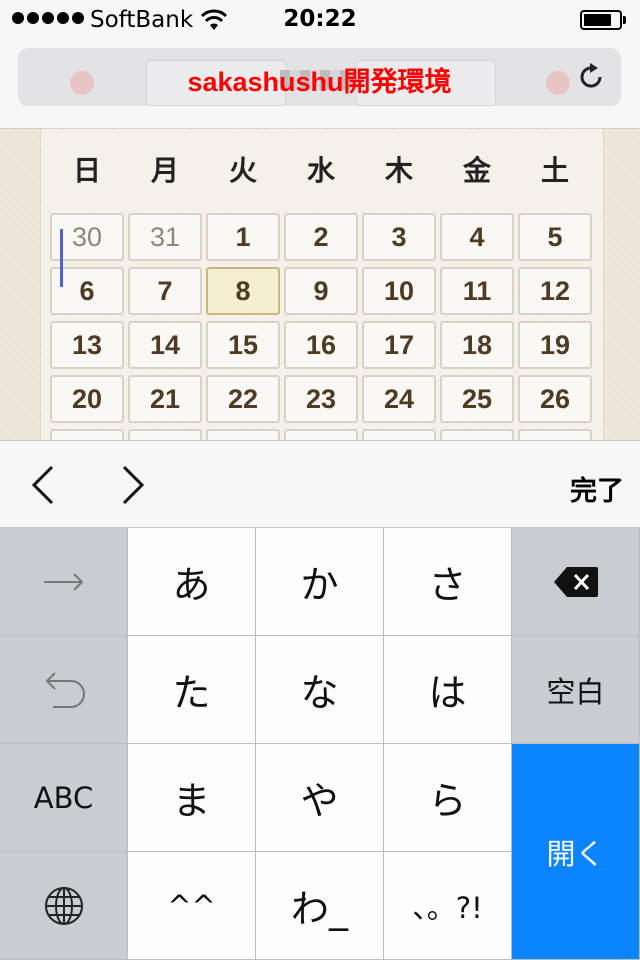 Image resolution: width=640 pixels, height=960 pixels. I want to click on kana-key: あ, so click(192, 582).